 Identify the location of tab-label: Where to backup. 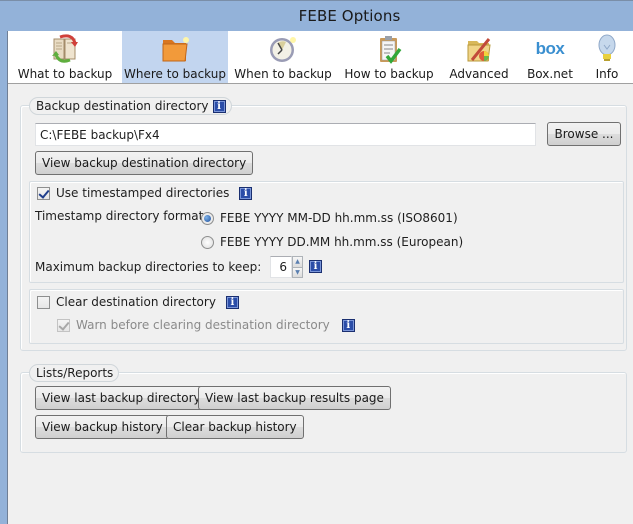
(175, 74).